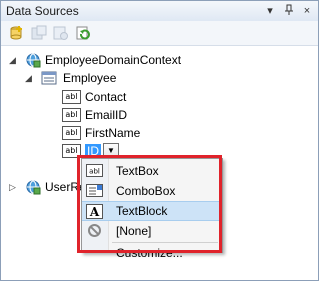  What do you see at coordinates (137, 171) in the screenshot?
I see `menu-item-label: TextBox` at bounding box center [137, 171].